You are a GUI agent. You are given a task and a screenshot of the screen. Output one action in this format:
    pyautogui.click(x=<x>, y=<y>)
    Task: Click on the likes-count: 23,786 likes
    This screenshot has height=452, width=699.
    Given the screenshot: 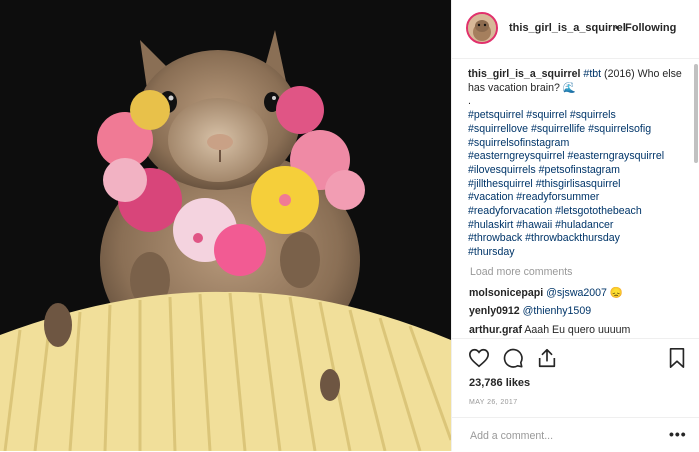 What is the action you would take?
    pyautogui.click(x=499, y=383)
    